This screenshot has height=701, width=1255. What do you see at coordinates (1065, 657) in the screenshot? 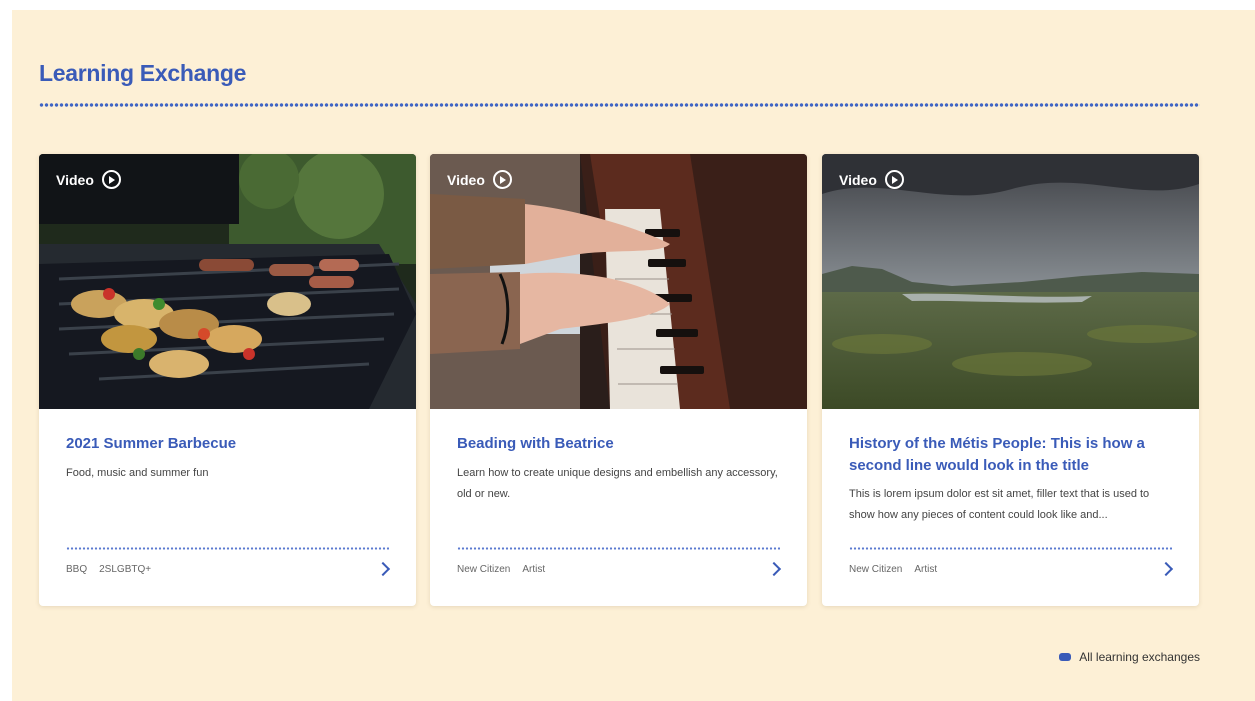
I see `bullet-icon` at bounding box center [1065, 657].